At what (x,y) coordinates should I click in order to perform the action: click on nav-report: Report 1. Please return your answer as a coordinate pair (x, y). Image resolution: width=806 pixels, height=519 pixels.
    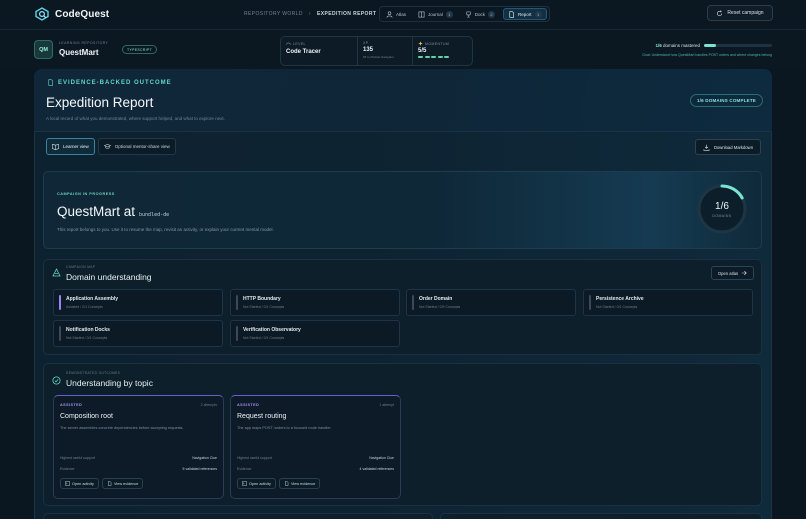
    Looking at the image, I should click on (525, 14).